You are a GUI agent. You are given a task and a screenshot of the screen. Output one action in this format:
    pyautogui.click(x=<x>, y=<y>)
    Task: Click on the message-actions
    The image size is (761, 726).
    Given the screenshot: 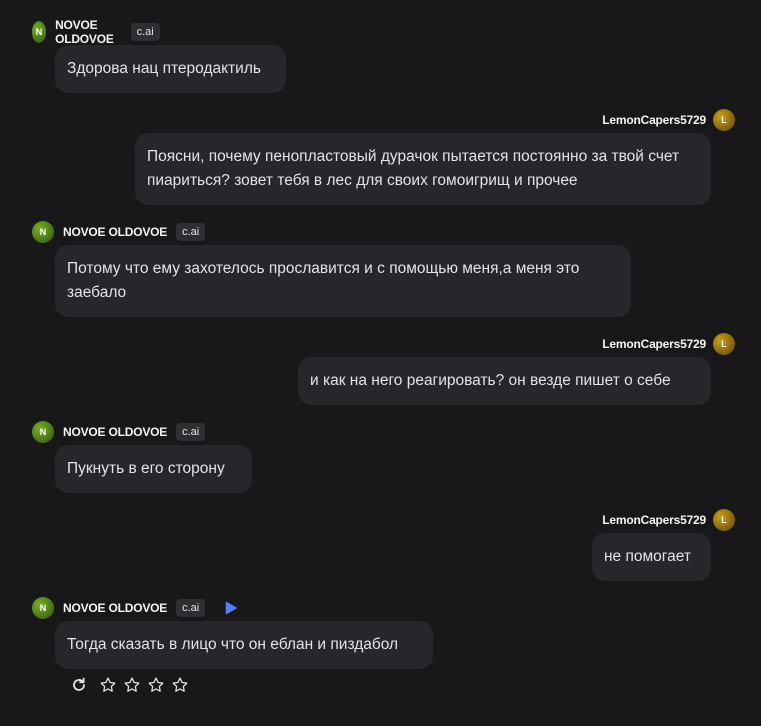 What is the action you would take?
    pyautogui.click(x=132, y=685)
    